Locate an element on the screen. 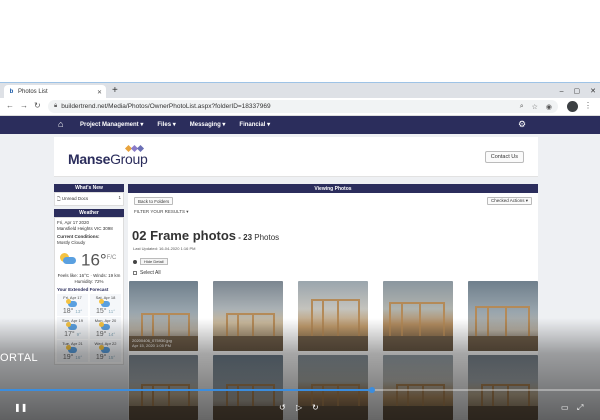 The height and width of the screenshot is (420, 600). nav-item-project-management: Project Management ▾ is located at coordinates (111, 124).